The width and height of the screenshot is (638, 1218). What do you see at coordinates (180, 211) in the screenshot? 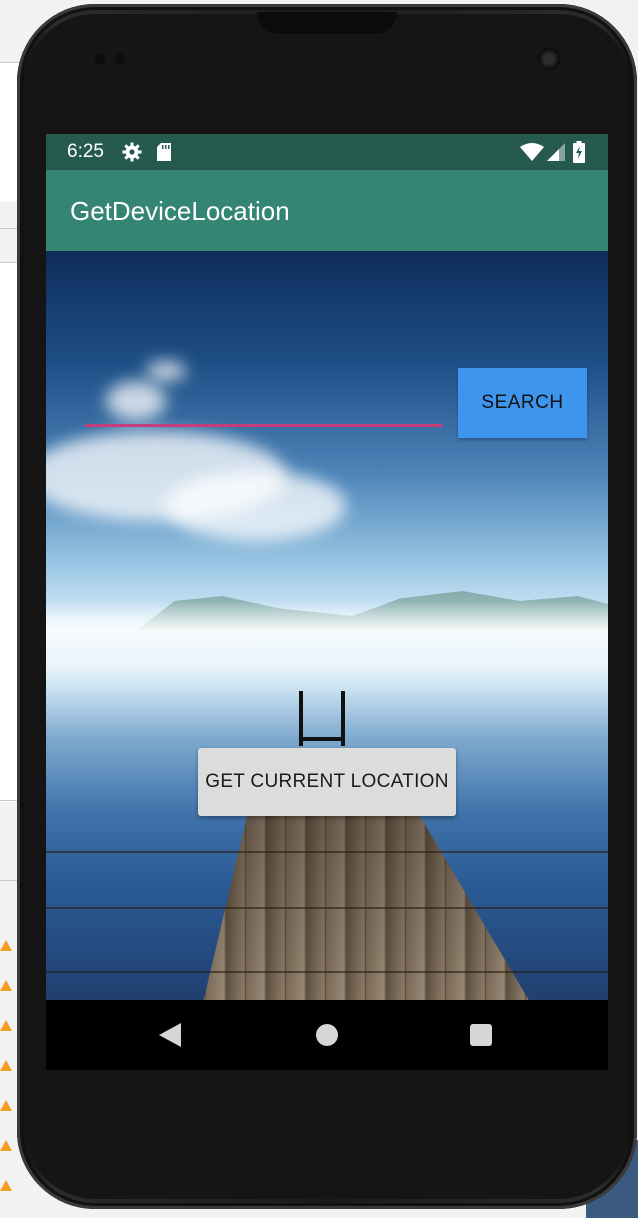
I see `app-title: GetDeviceLocation` at bounding box center [180, 211].